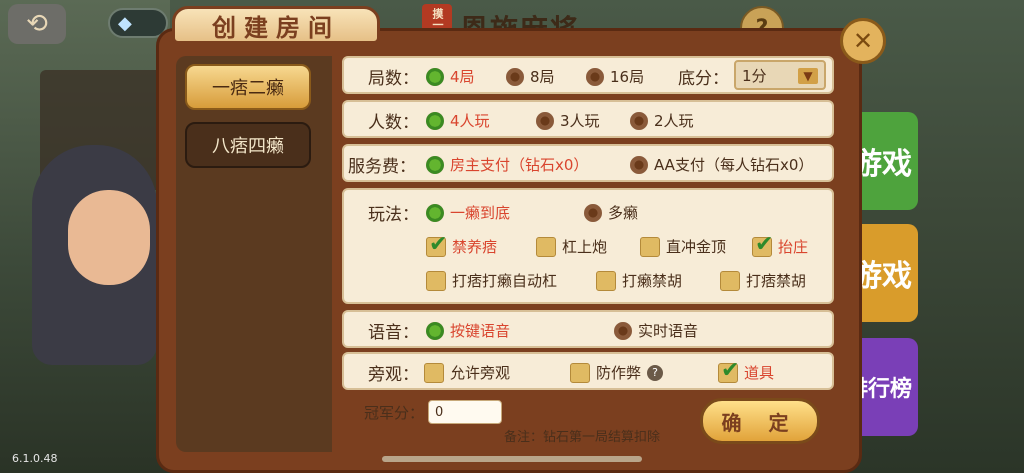  I want to click on rule-check-zhichongjinding: 直冲金顶, so click(683, 246).